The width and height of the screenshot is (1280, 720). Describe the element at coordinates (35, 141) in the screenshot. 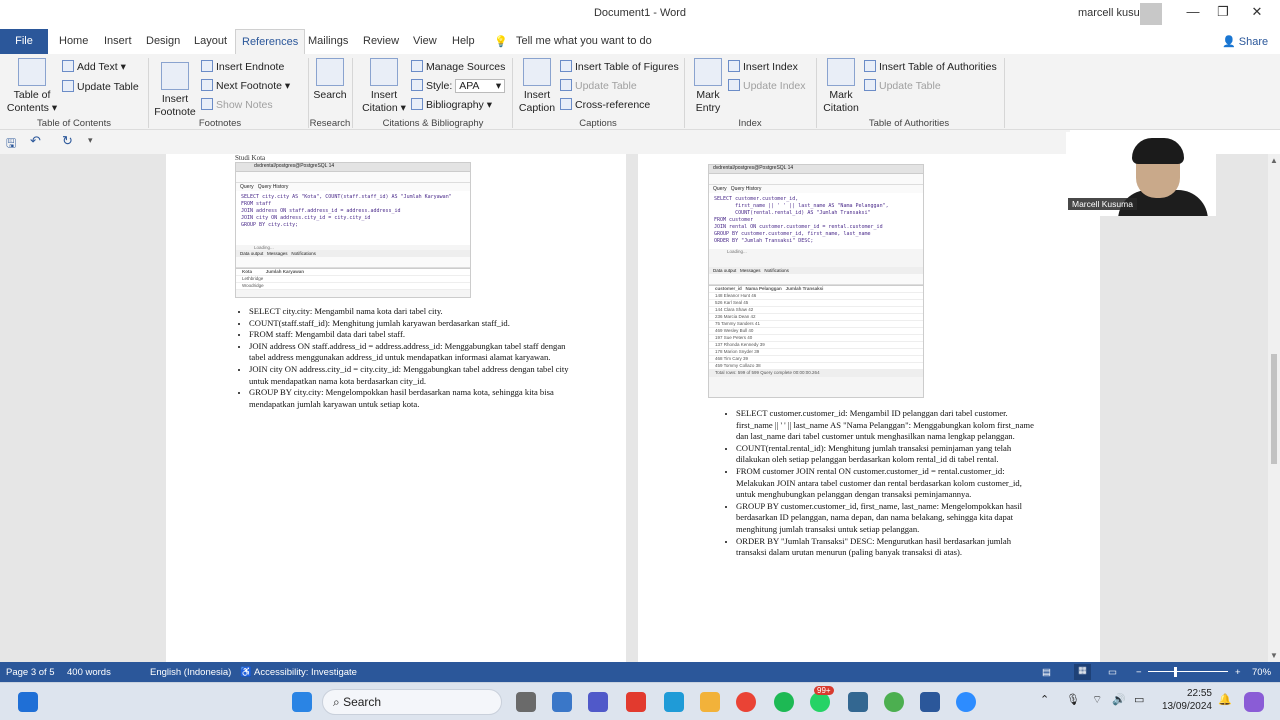

I see `undo-icon: ↶` at that location.